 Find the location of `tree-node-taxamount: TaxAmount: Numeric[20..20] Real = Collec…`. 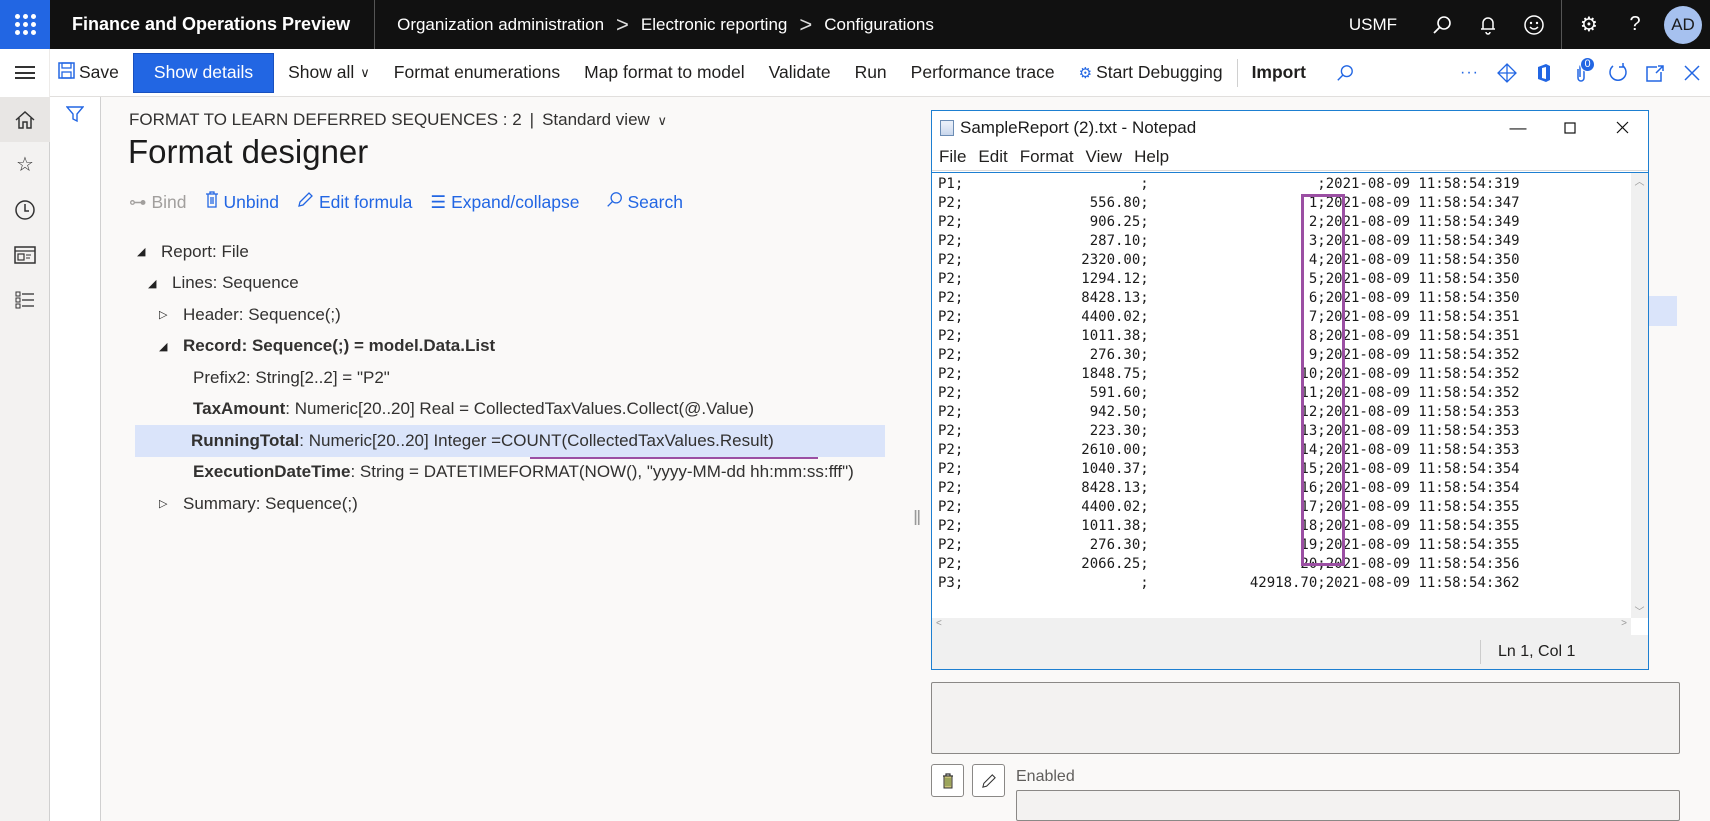

tree-node-taxamount: TaxAmount: Numeric[20..20] Real = Collec… is located at coordinates (534, 410).